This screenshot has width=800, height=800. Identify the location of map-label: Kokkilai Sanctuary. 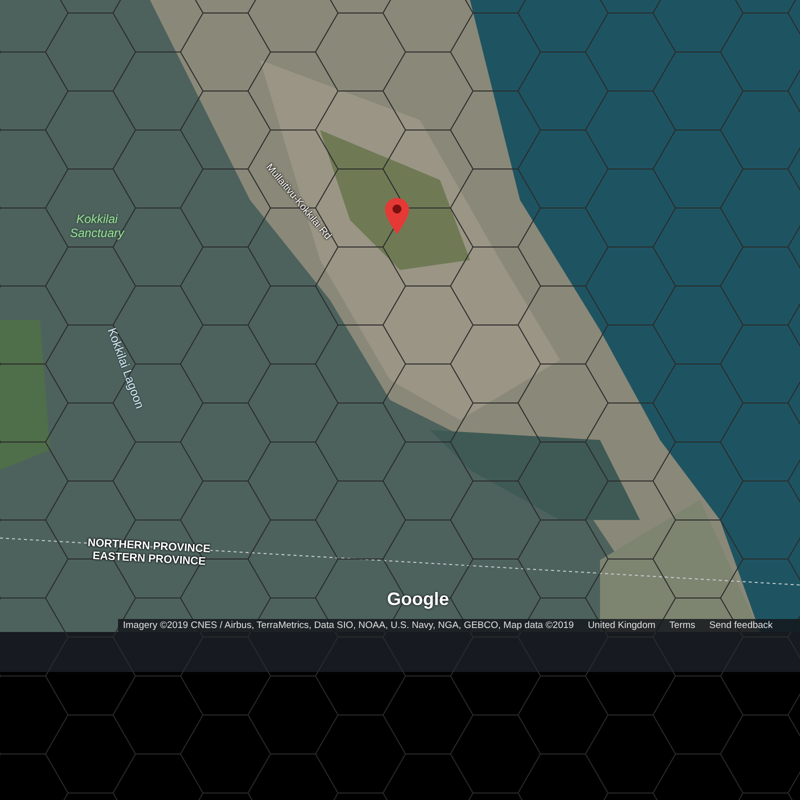
(97, 226).